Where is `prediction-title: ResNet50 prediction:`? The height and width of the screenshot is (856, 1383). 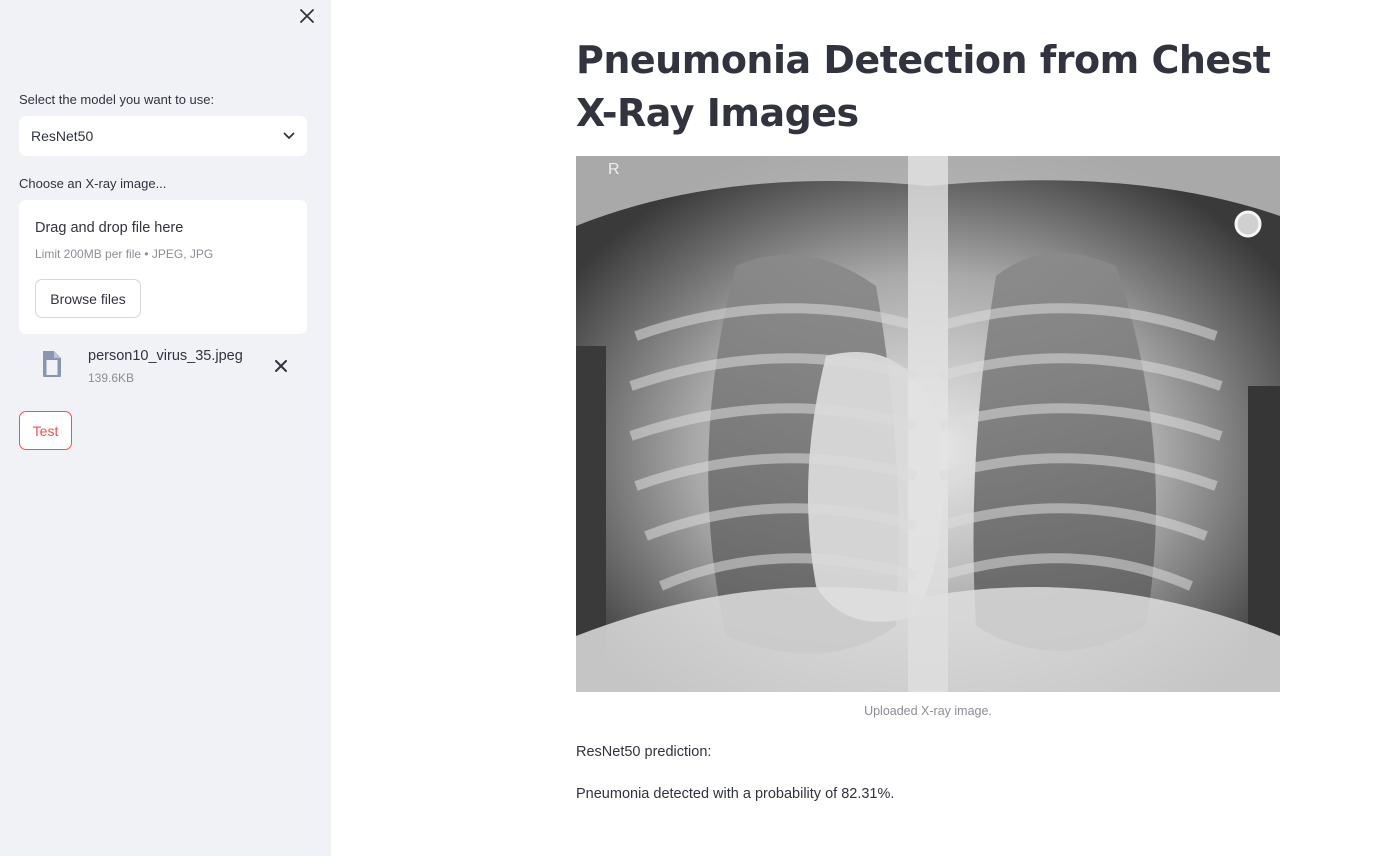
prediction-title: ResNet50 prediction: is located at coordinates (644, 752).